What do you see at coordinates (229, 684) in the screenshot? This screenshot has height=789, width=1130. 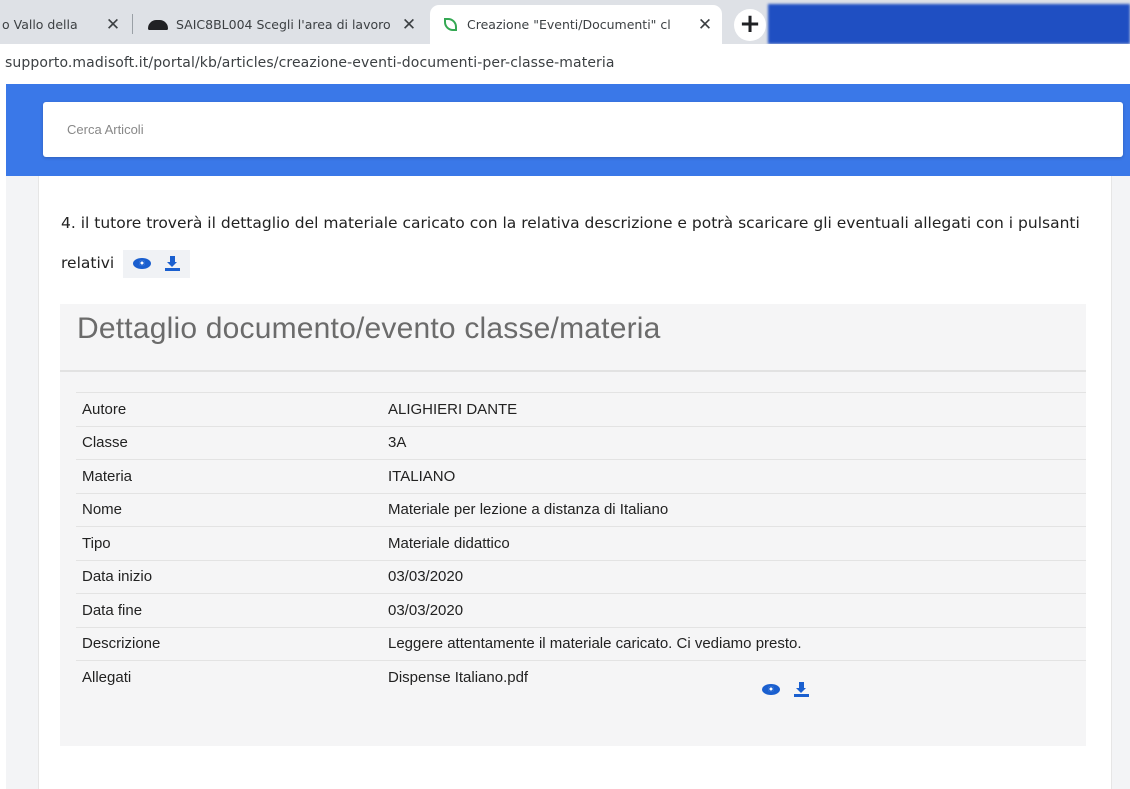 I see `row-label: Allegati` at bounding box center [229, 684].